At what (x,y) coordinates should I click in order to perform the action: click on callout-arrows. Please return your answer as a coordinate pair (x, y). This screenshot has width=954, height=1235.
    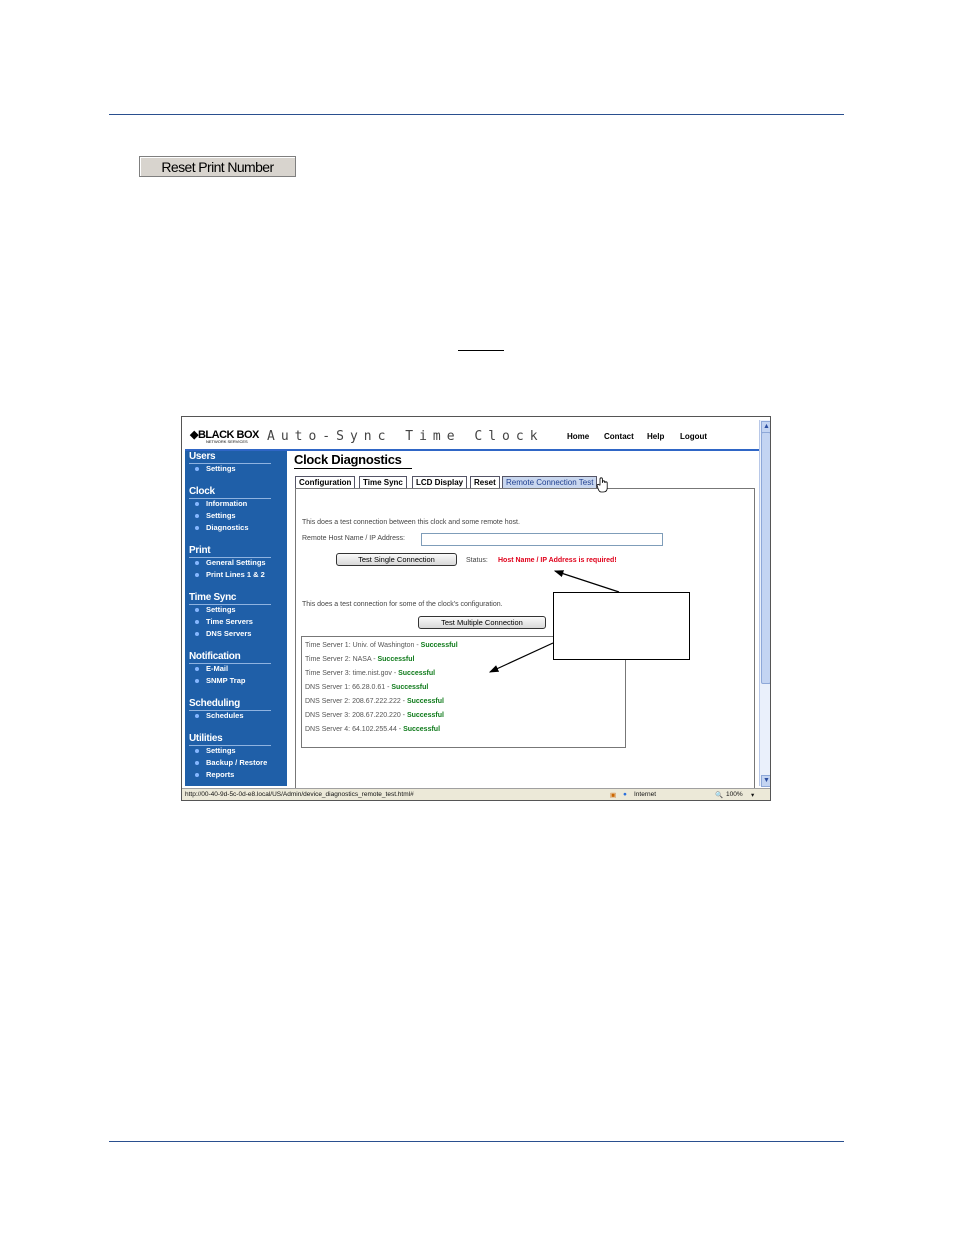
    Looking at the image, I should click on (554, 575).